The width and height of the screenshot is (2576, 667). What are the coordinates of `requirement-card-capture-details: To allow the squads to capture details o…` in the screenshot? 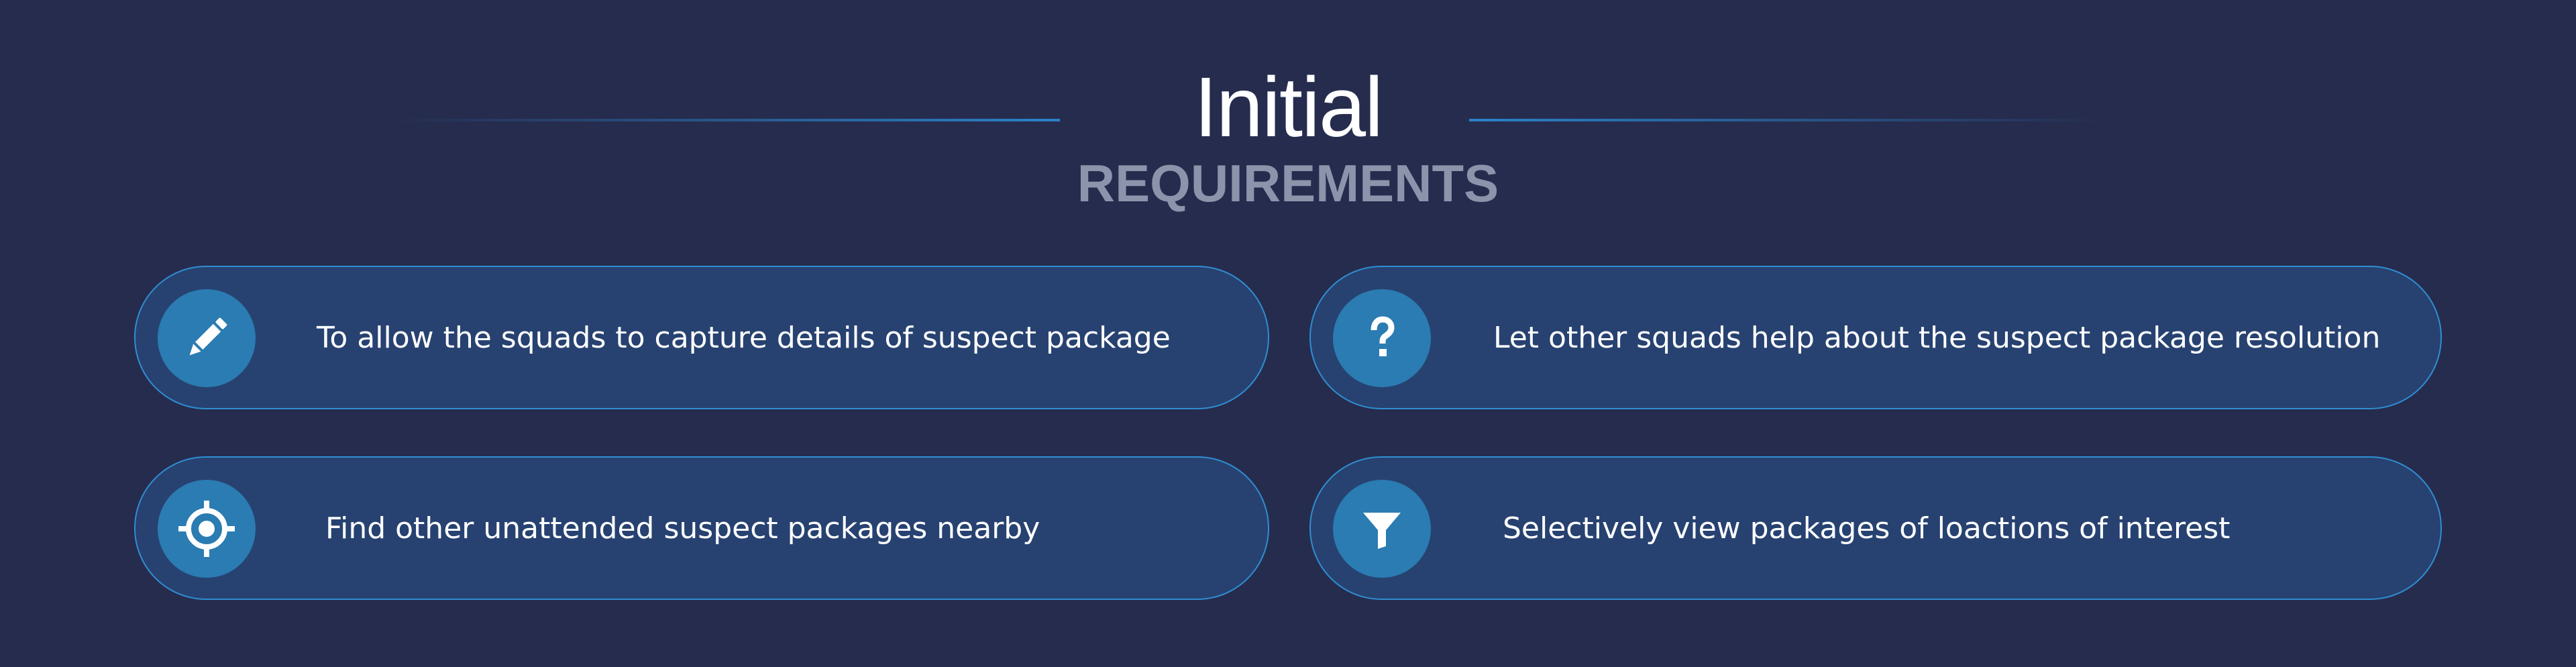 It's located at (701, 337).